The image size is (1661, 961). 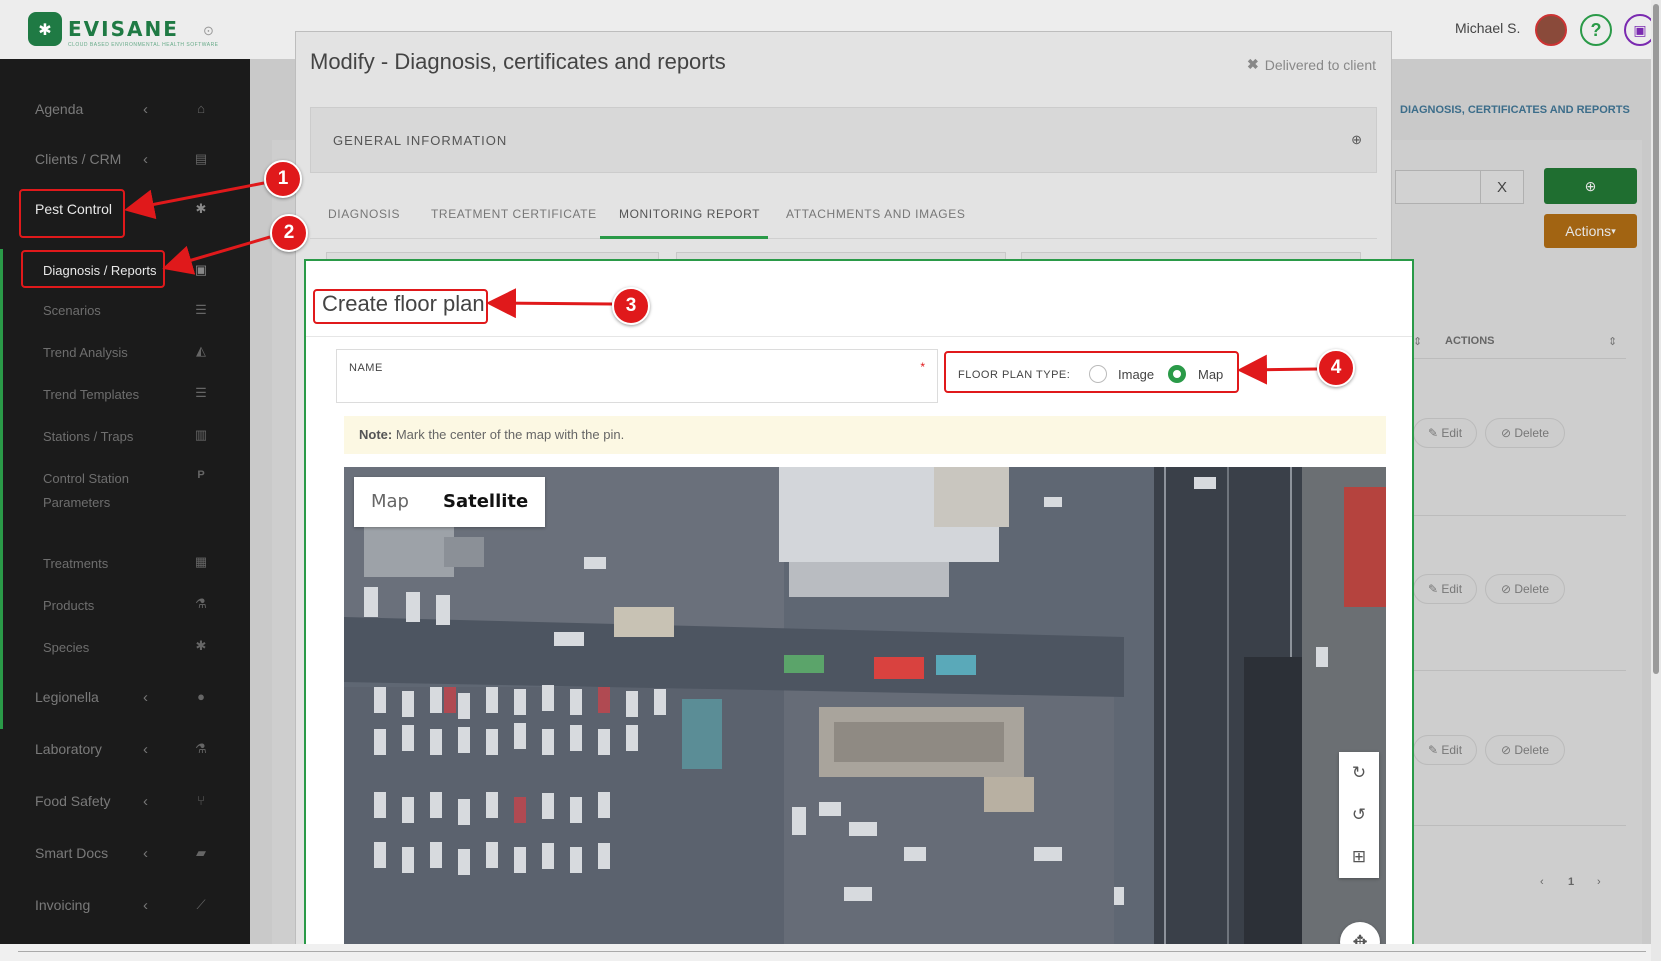 What do you see at coordinates (216, 255) in the screenshot?
I see `arrow-to-diagnosis-reports` at bounding box center [216, 255].